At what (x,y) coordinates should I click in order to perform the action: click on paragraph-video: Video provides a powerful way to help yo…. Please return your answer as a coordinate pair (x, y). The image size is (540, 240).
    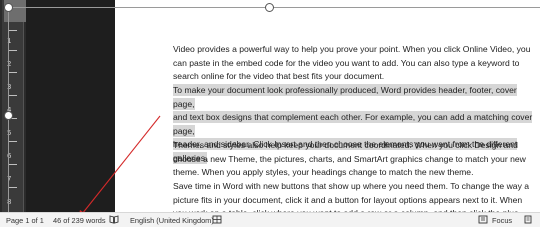
    Looking at the image, I should click on (355, 63).